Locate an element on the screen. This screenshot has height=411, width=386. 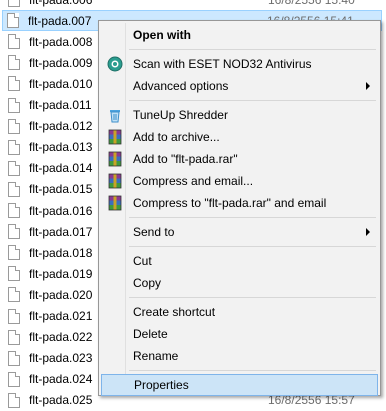
file-name: flt-pada.013 is located at coordinates (61, 147).